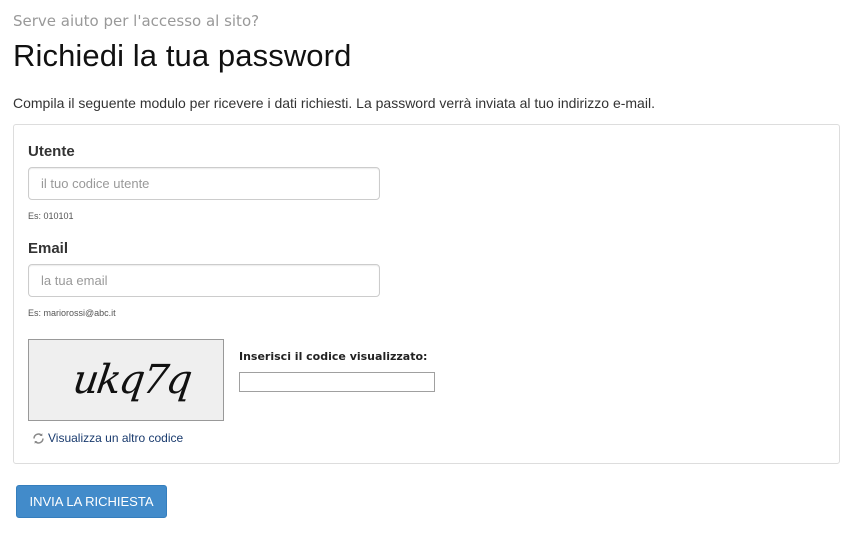 This screenshot has height=560, width=850. I want to click on user-label: Utente, so click(51, 151).